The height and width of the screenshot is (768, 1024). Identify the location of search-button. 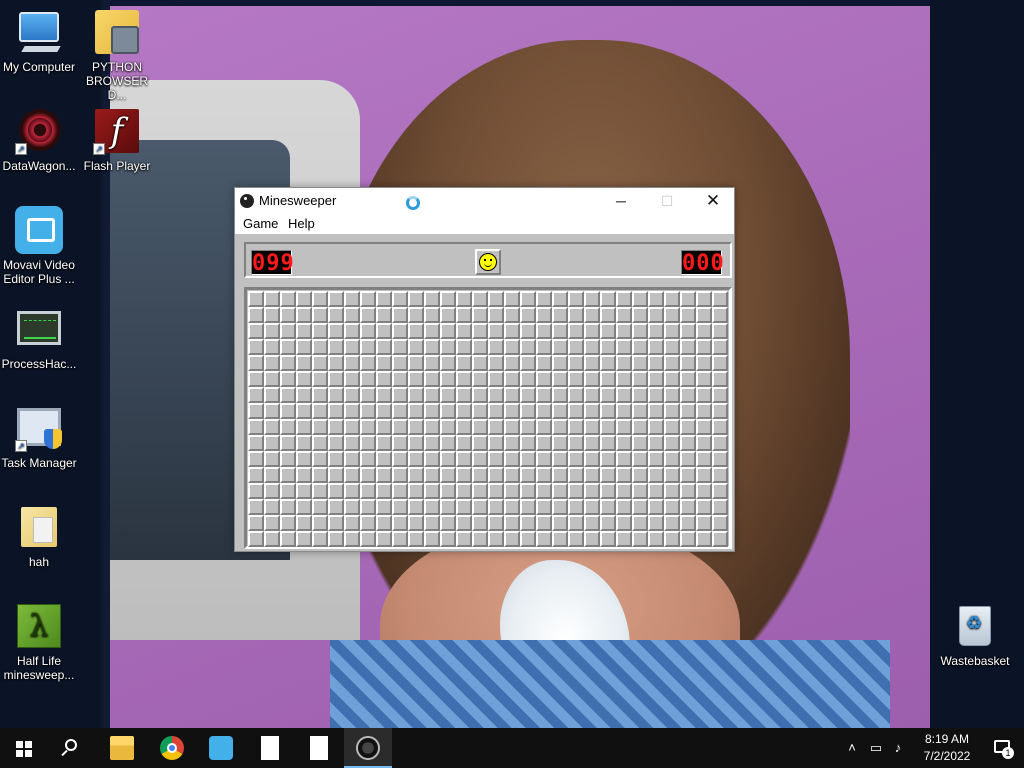
(72, 748).